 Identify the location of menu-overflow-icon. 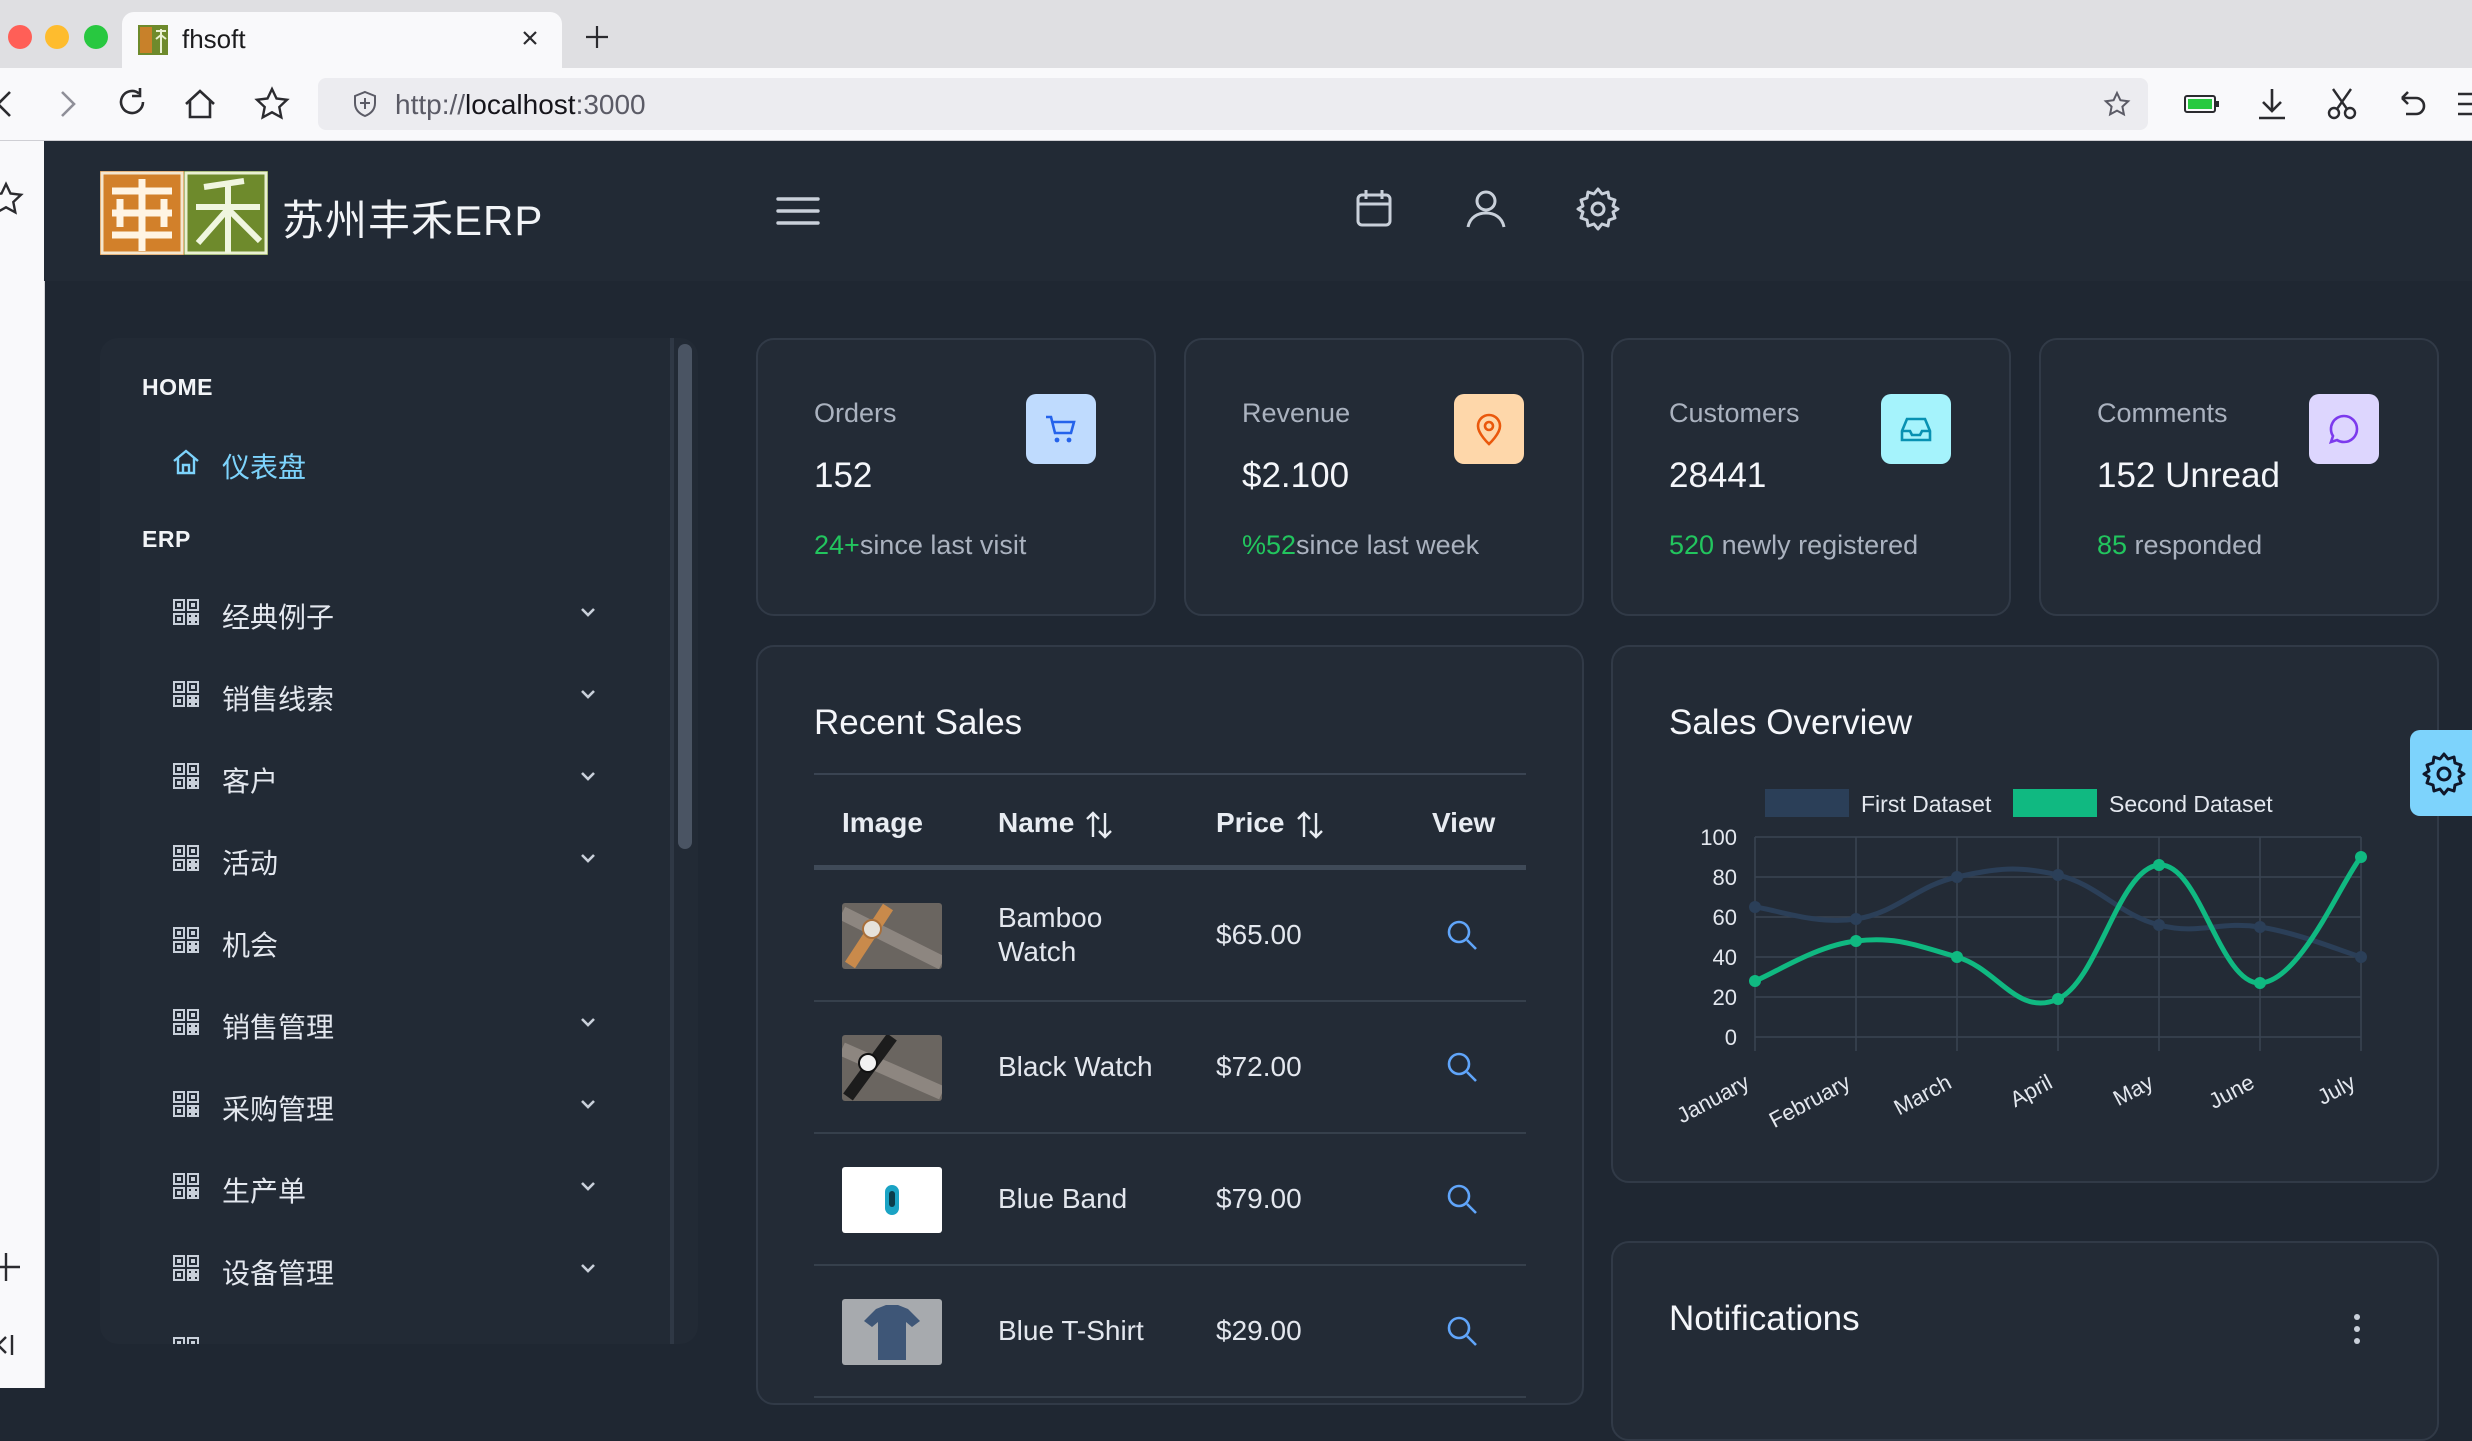
(2462, 104).